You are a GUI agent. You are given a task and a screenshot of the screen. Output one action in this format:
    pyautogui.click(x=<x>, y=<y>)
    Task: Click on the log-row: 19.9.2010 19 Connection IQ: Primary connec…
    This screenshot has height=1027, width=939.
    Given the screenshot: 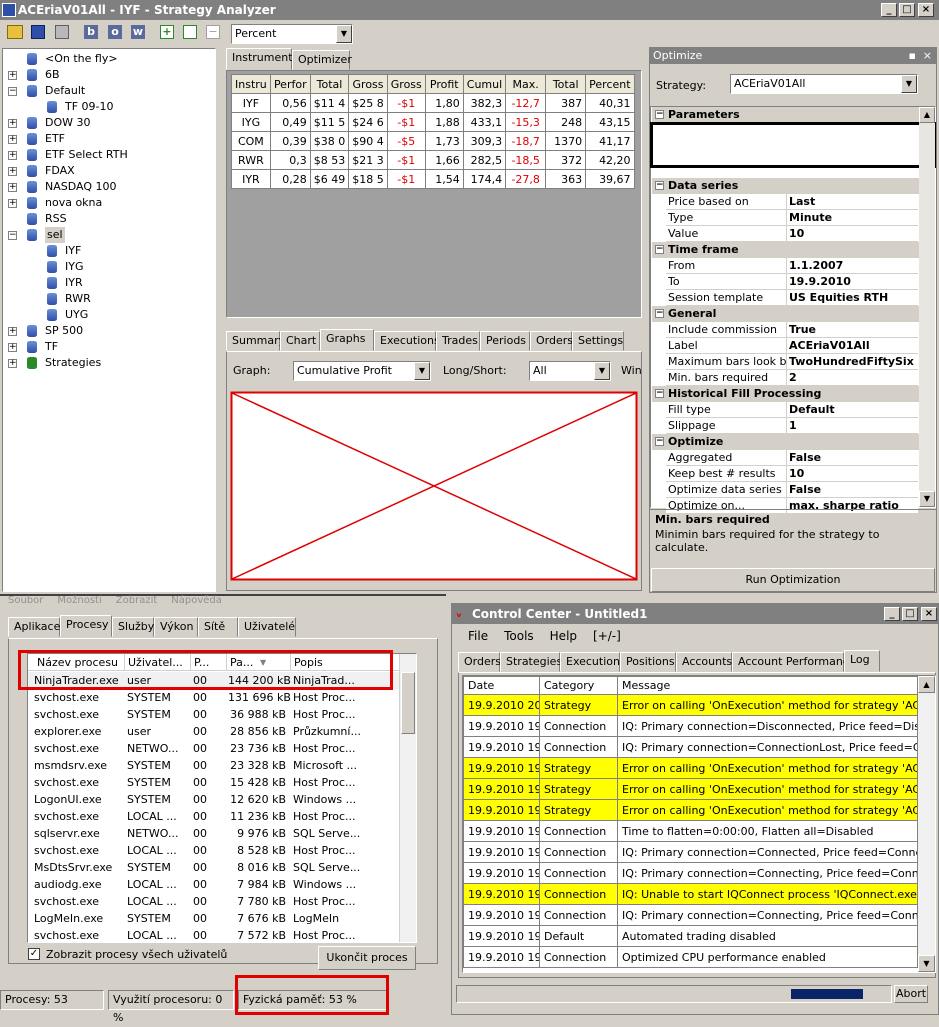 What is the action you would take?
    pyautogui.click(x=690, y=915)
    